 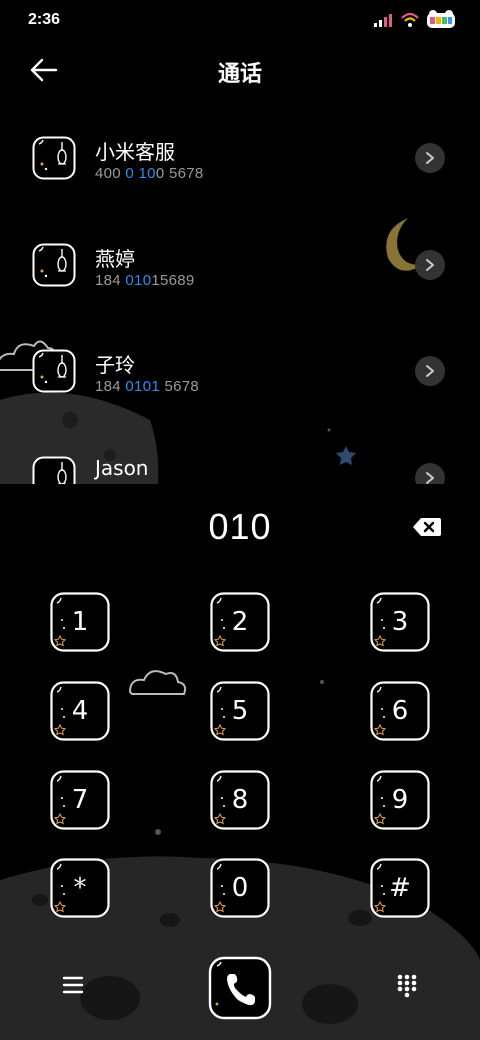 I want to click on bottom-bar, so click(x=240, y=990).